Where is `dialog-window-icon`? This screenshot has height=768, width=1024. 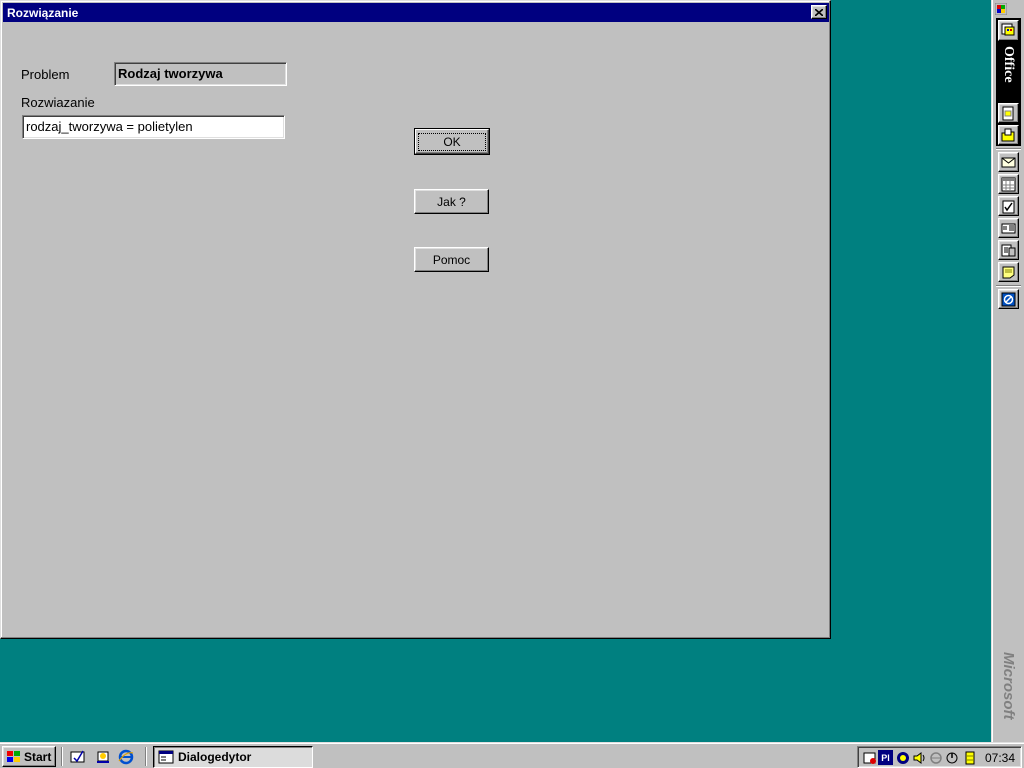
dialog-window-icon is located at coordinates (166, 757).